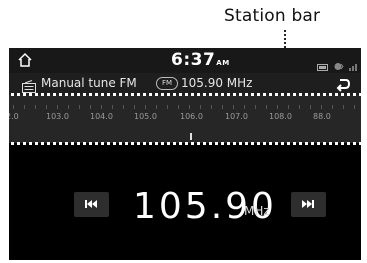  Describe the element at coordinates (223, 63) in the screenshot. I see `clock-ampm: AM` at that location.